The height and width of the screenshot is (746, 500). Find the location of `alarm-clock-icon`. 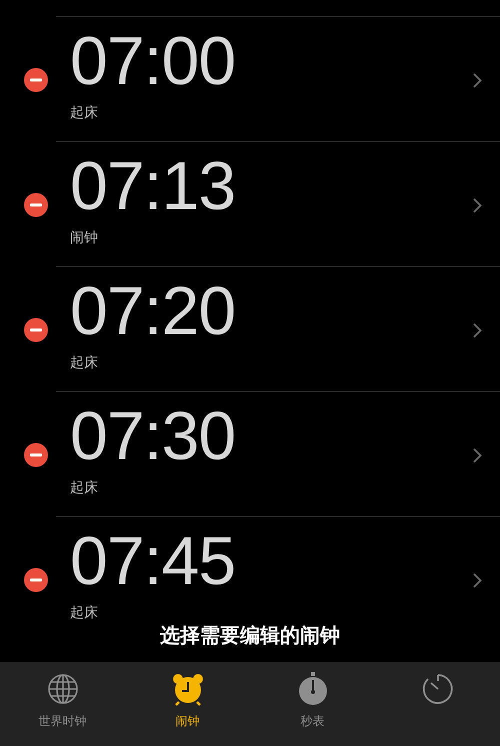

alarm-clock-icon is located at coordinates (187, 689).